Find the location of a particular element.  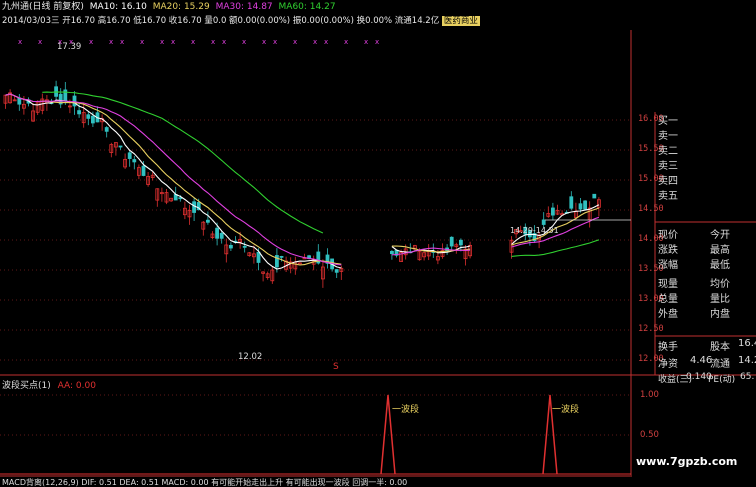

range-label: 14.29-14.31 is located at coordinates (534, 230).